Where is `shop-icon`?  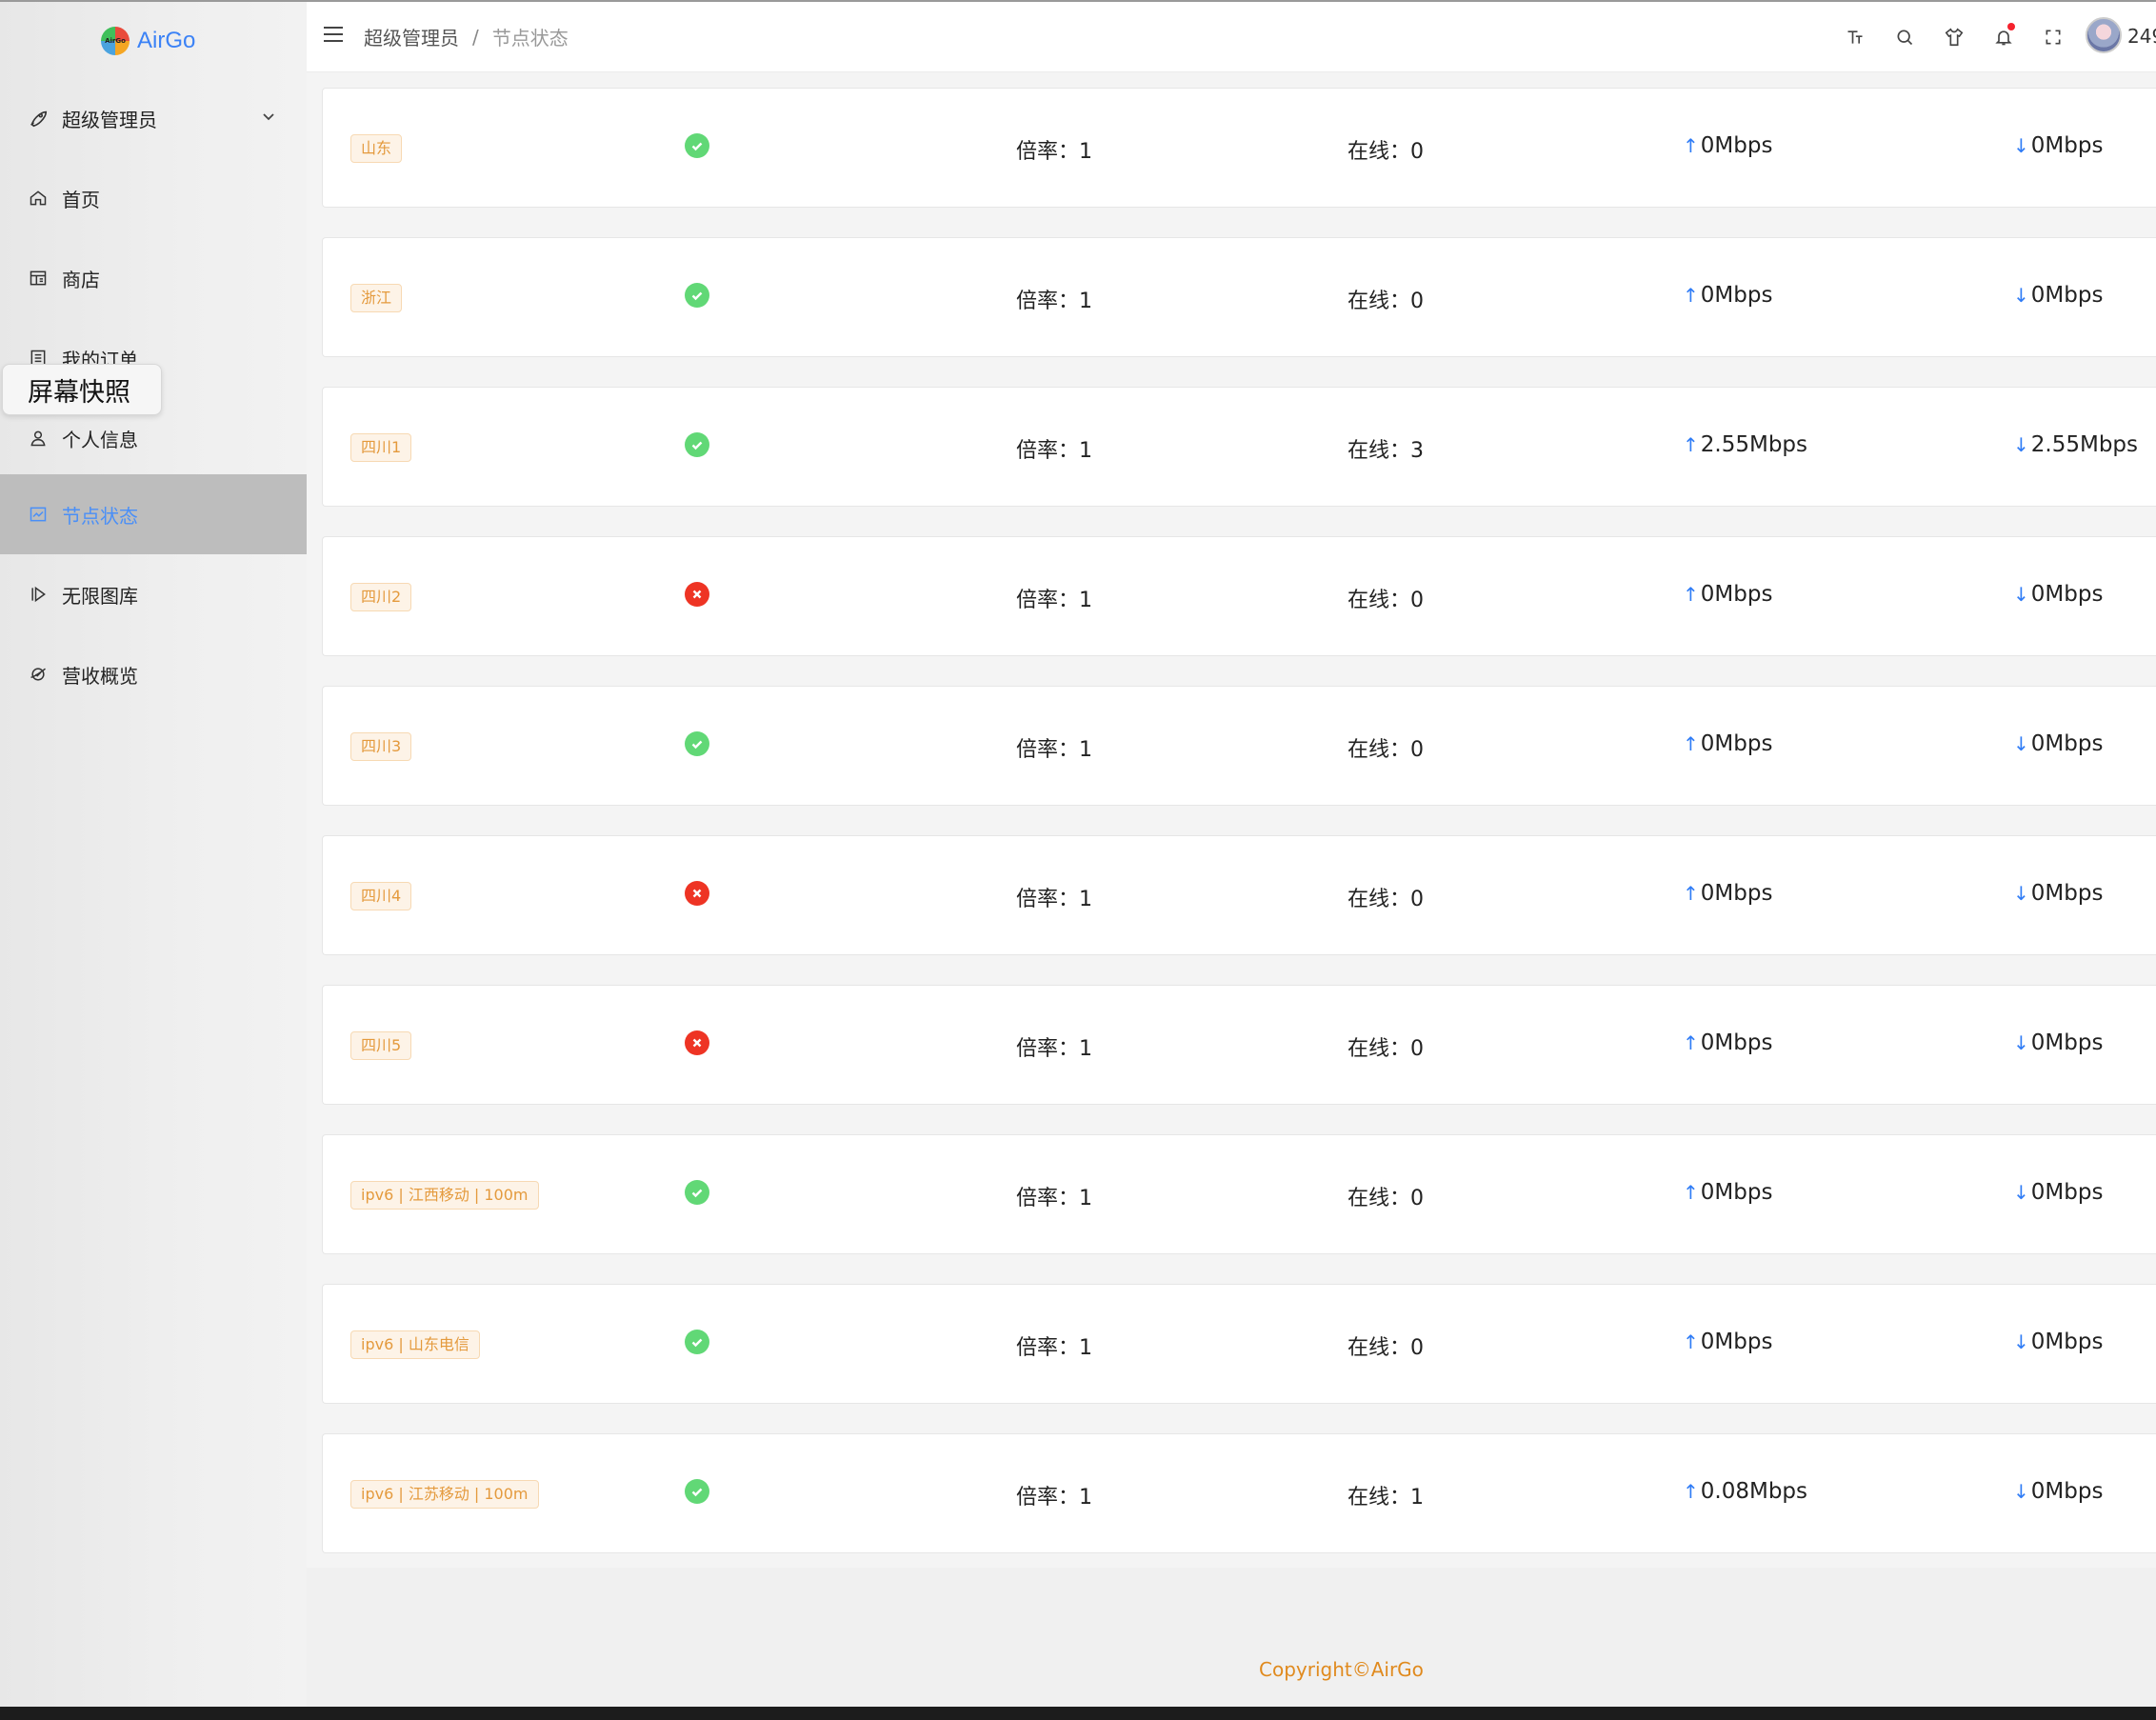
shop-icon is located at coordinates (38, 278).